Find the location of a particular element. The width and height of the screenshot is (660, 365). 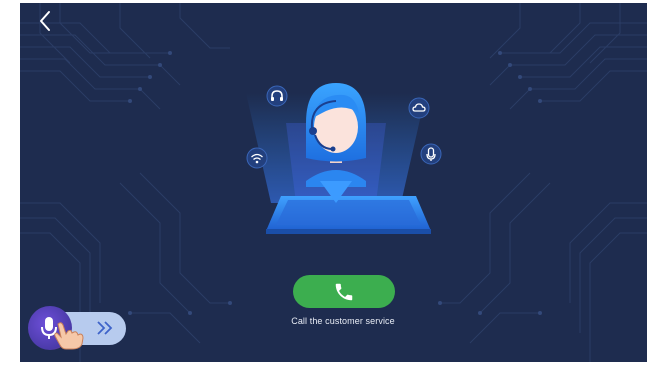

back-button is located at coordinates (45, 21).